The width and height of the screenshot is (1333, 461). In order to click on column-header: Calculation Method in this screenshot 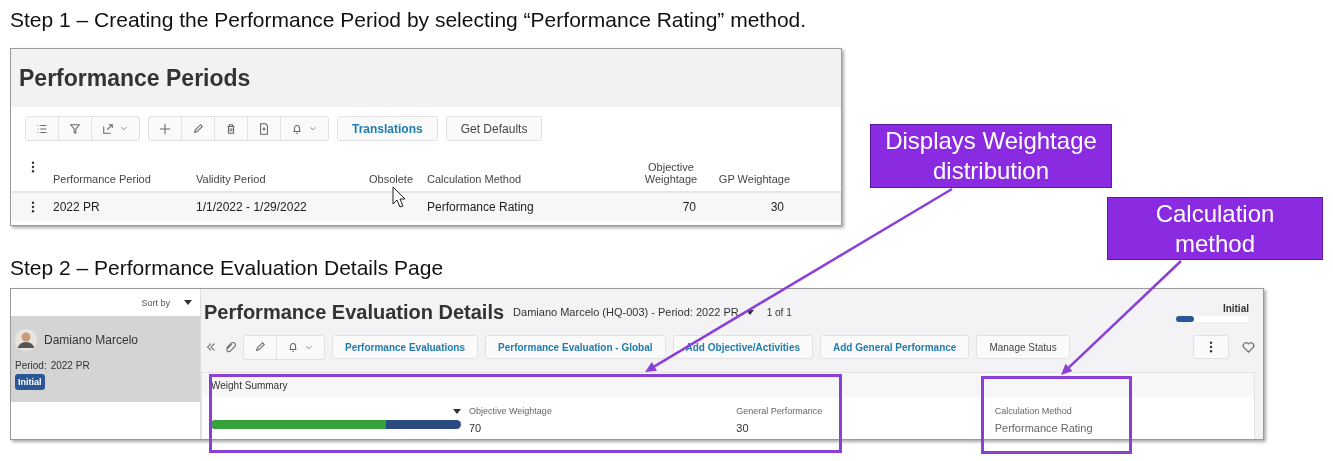, I will do `click(474, 179)`.